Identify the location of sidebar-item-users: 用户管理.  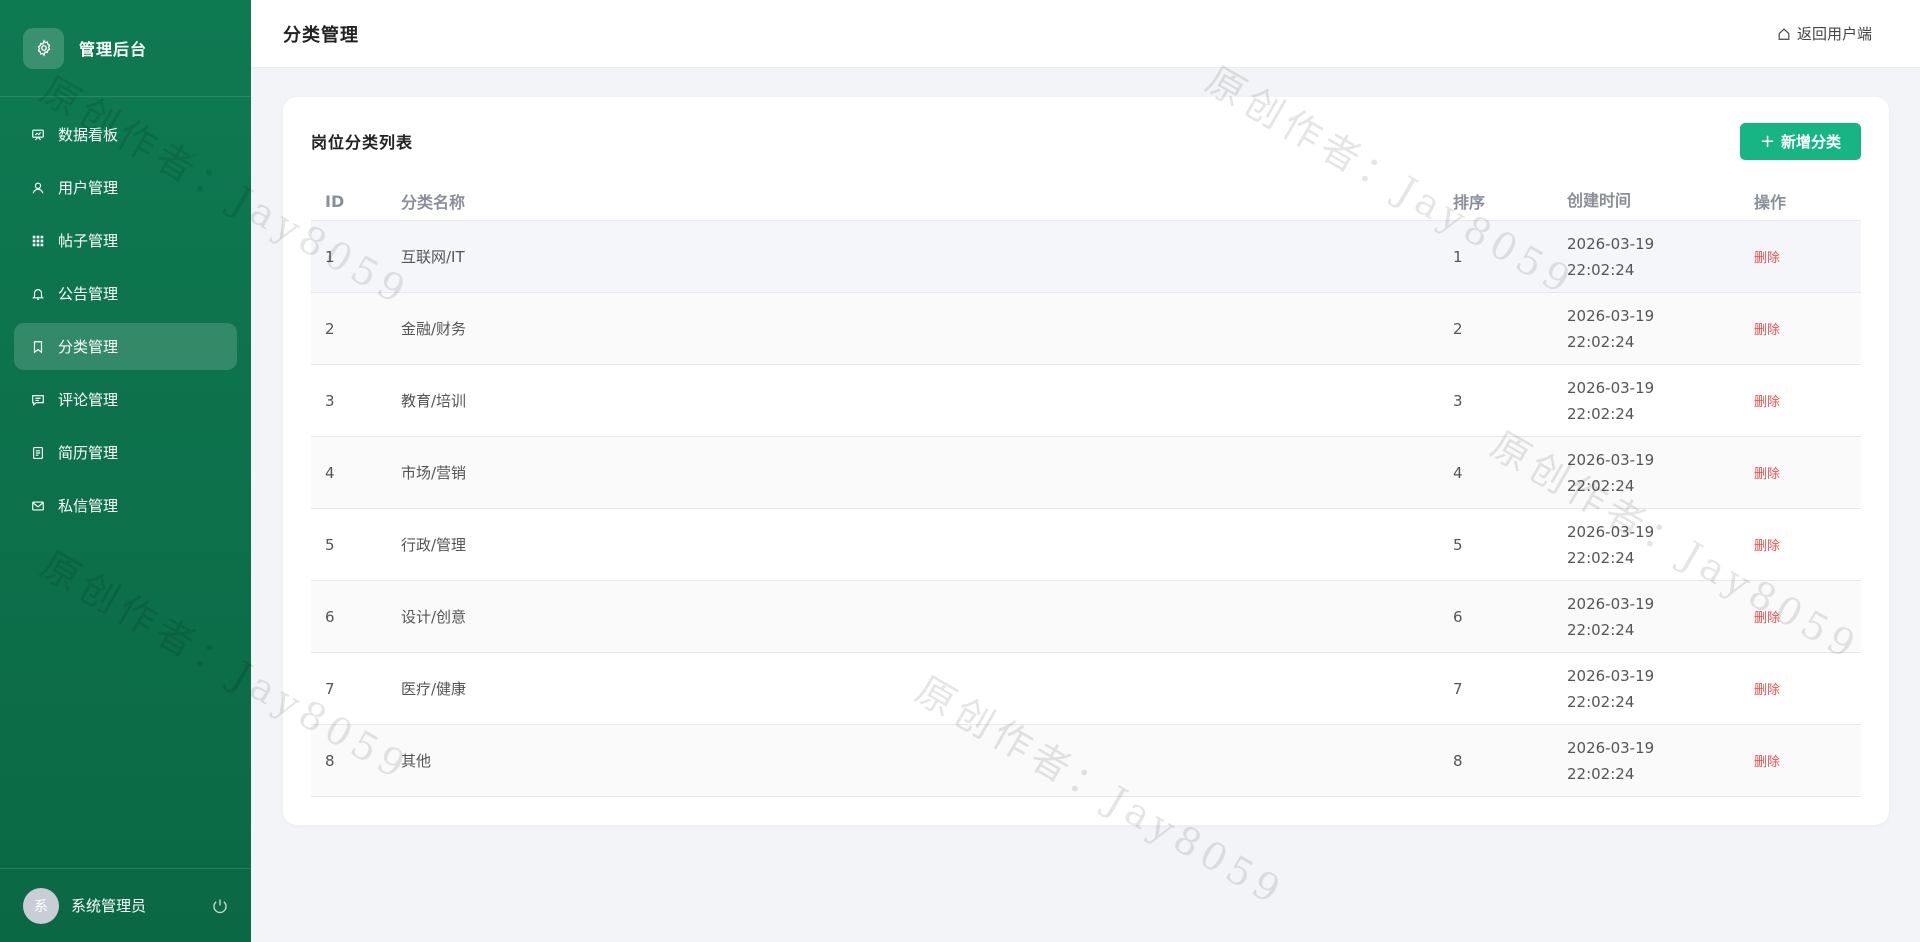
(125, 187).